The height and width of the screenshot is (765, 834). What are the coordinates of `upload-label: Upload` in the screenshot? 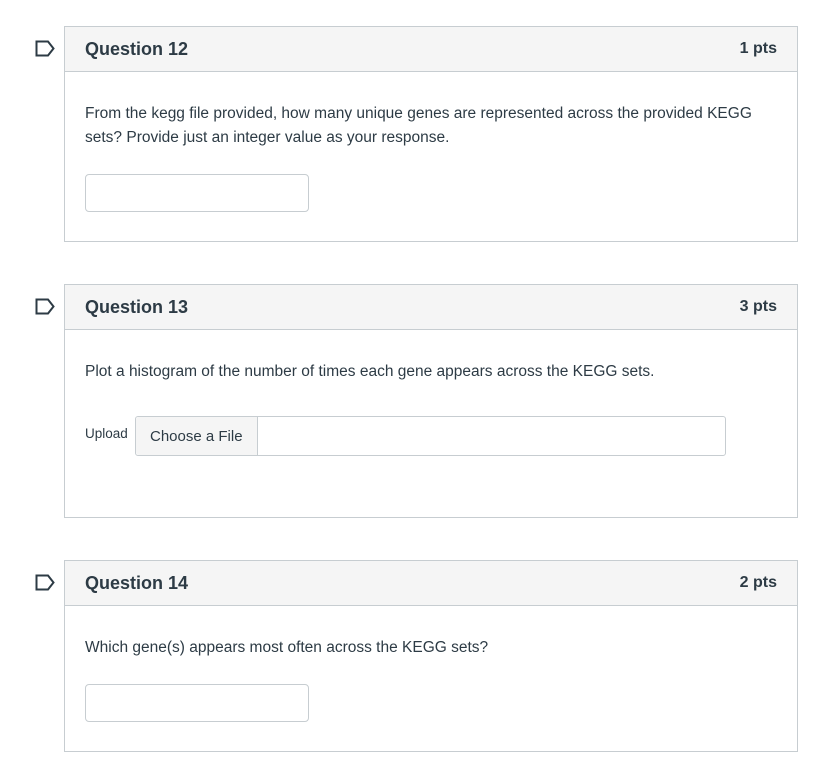 It's located at (106, 433).